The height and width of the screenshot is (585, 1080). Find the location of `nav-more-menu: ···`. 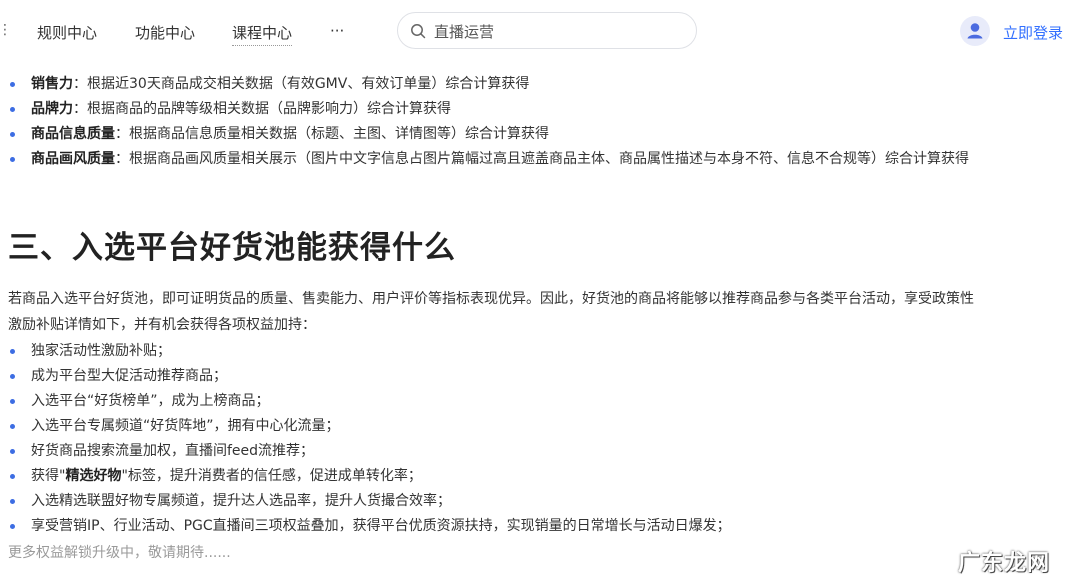

nav-more-menu: ··· is located at coordinates (337, 31).